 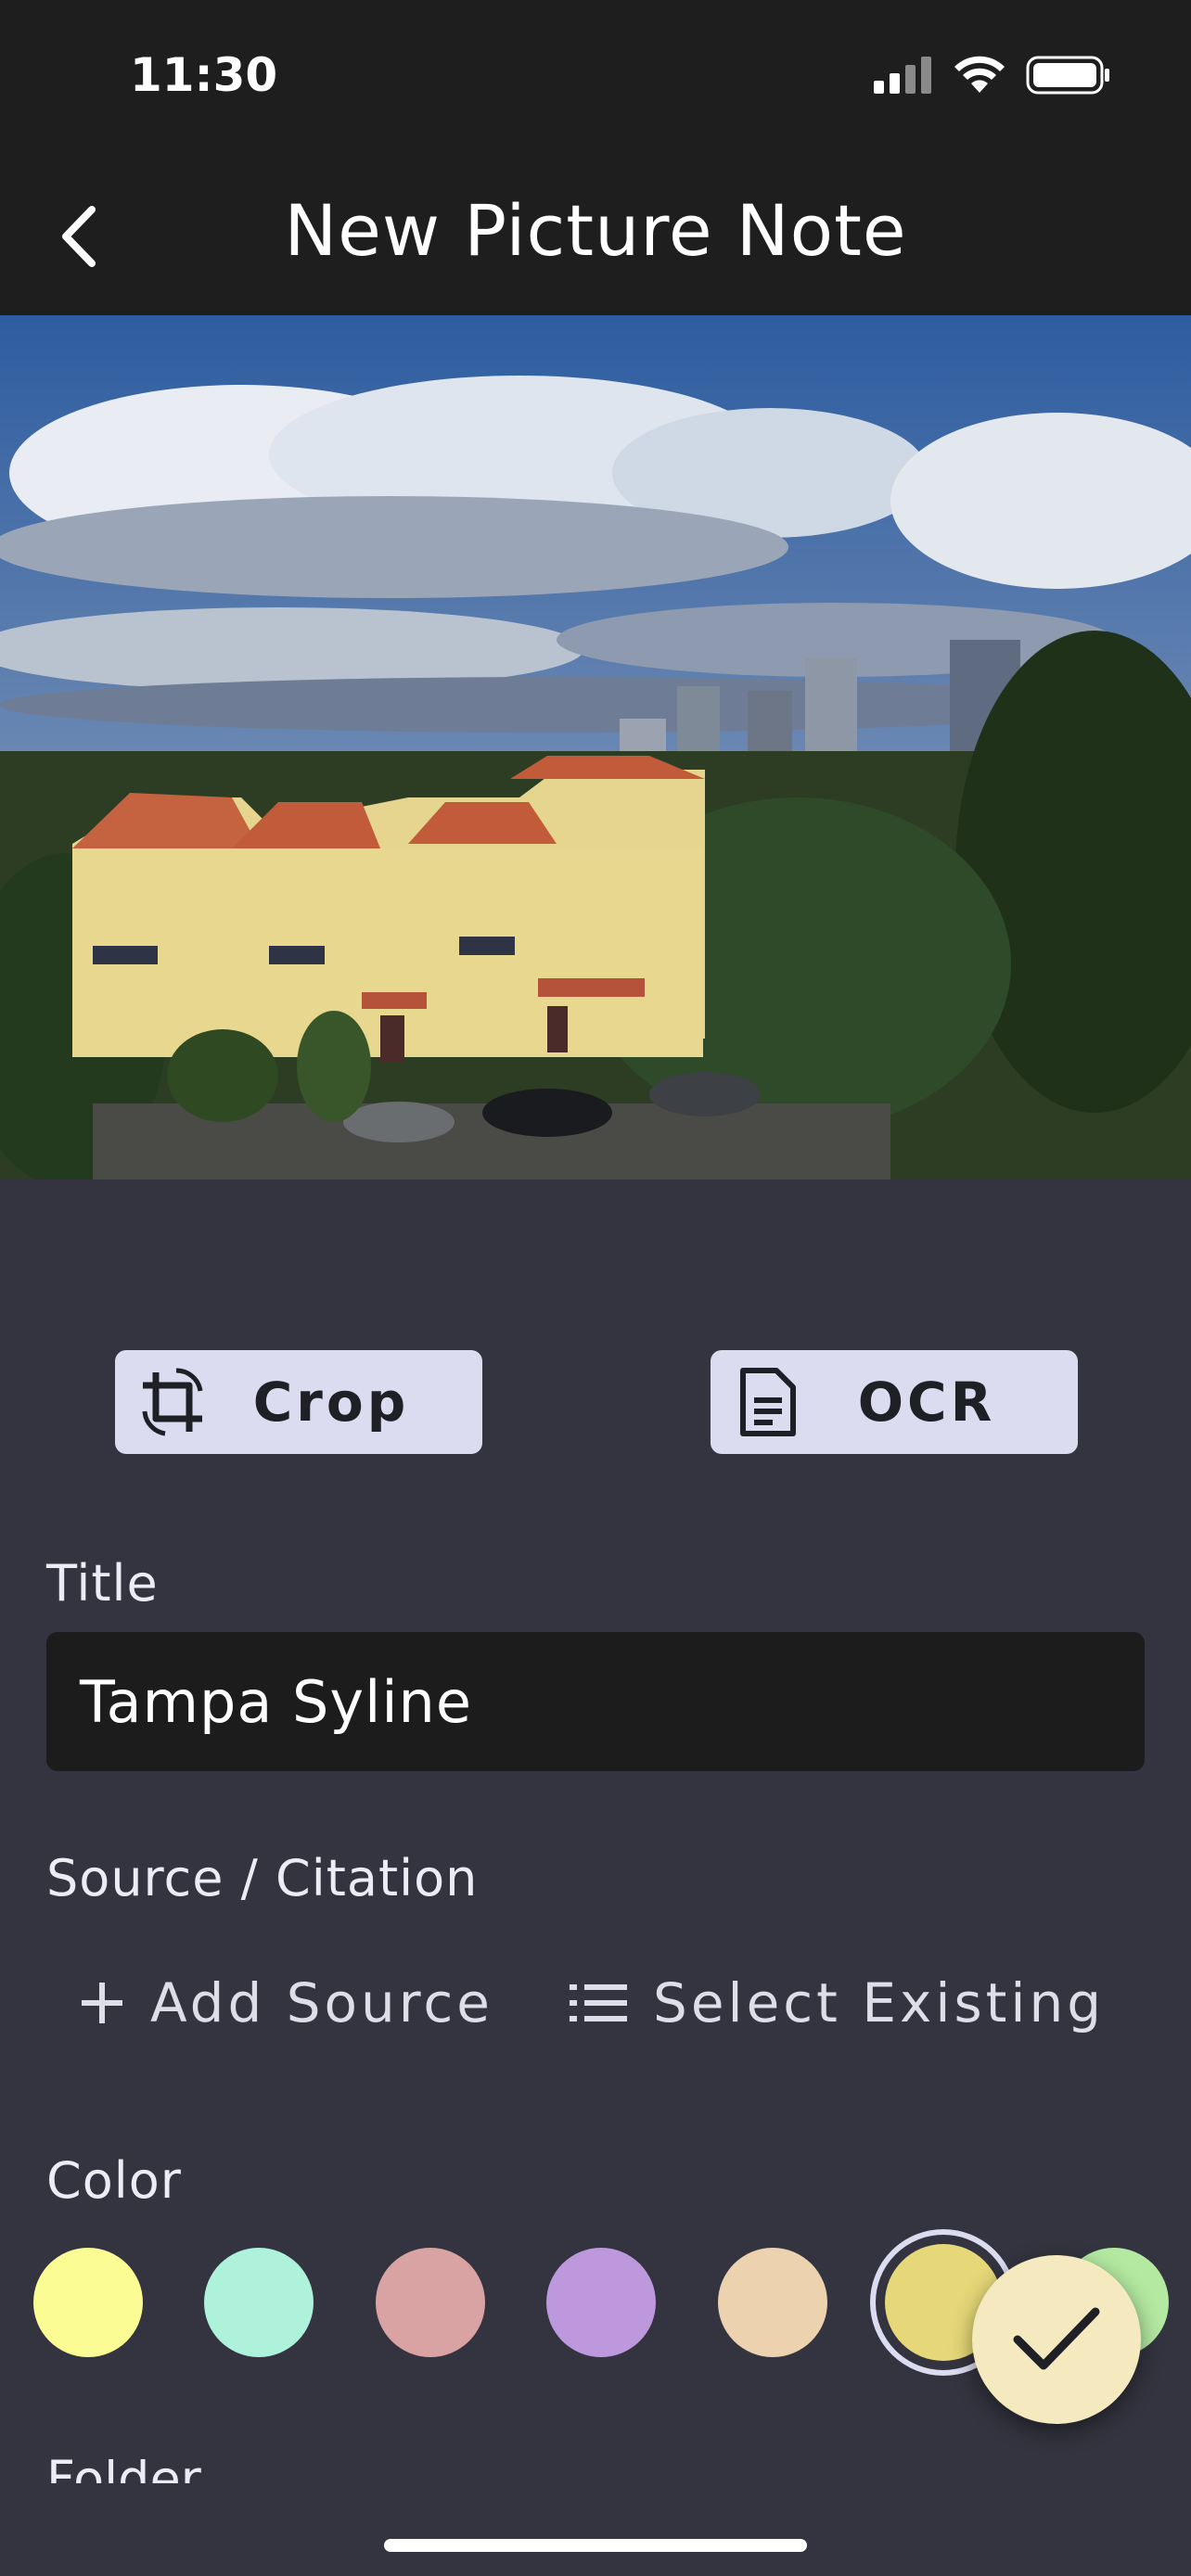 I want to click on plus-icon, so click(x=102, y=2003).